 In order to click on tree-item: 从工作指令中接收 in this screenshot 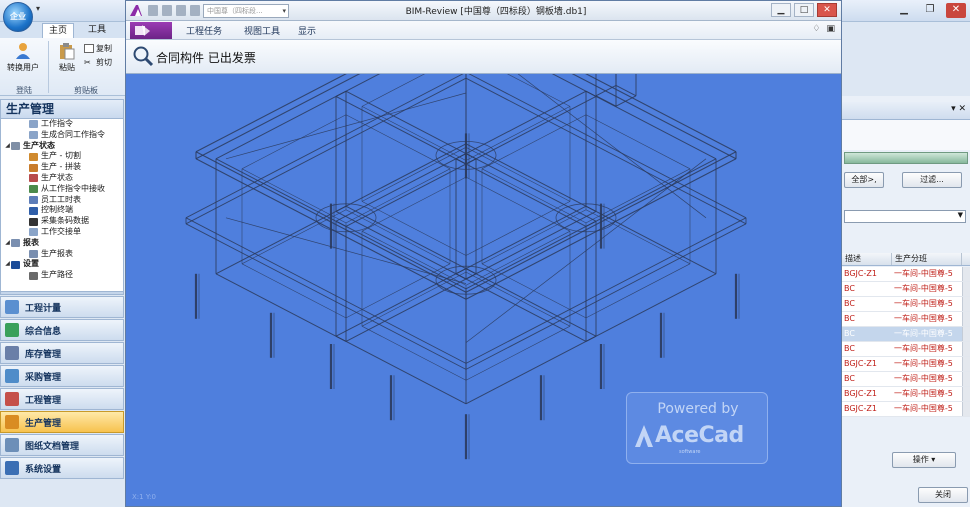, I will do `click(62, 189)`.